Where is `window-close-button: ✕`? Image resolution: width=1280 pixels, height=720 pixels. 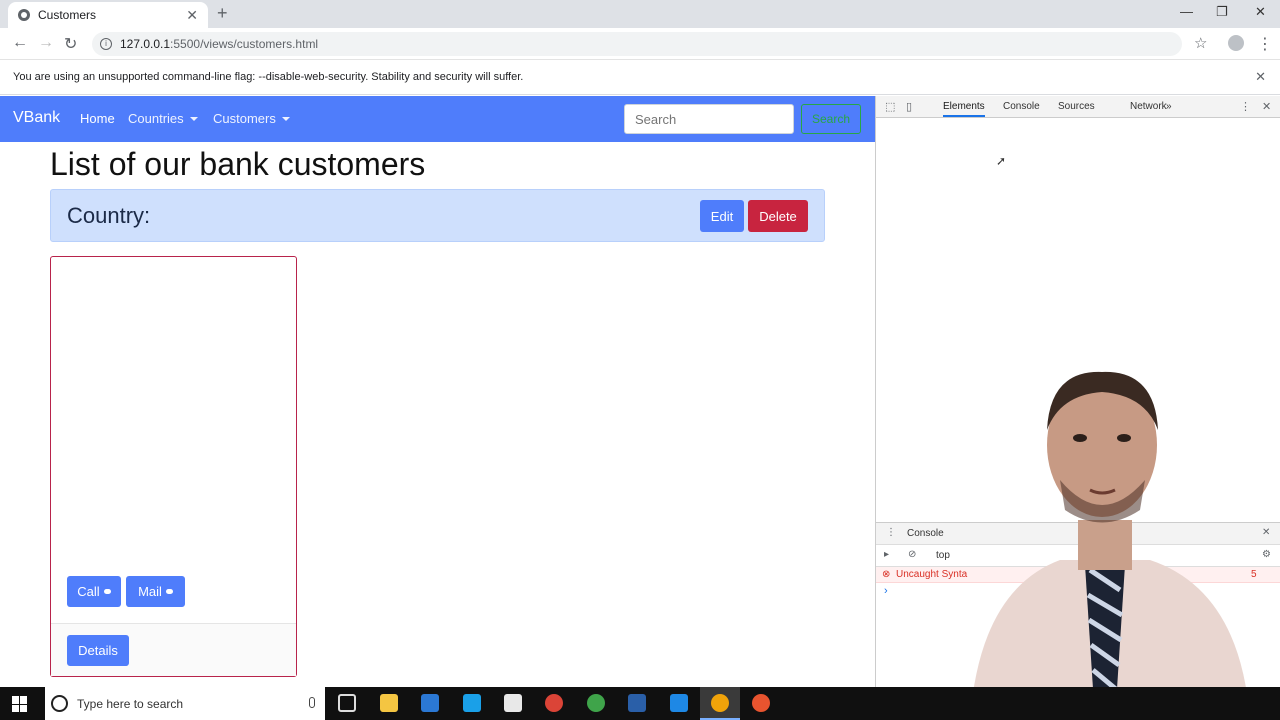
window-close-button: ✕ is located at coordinates (1260, 12).